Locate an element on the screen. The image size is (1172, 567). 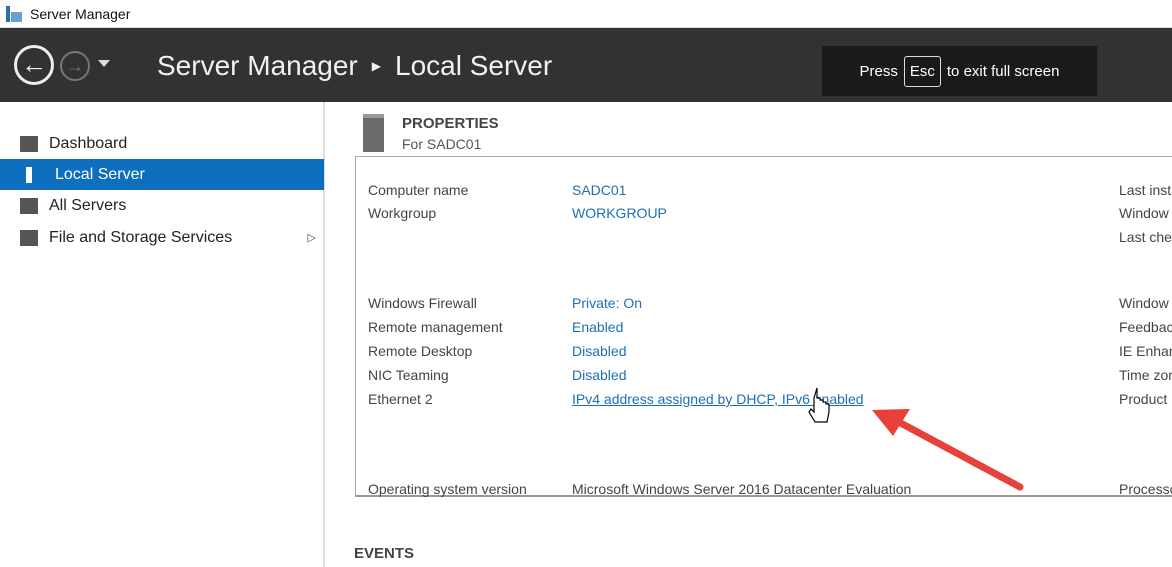
hand-cursor-icon is located at coordinates (819, 405).